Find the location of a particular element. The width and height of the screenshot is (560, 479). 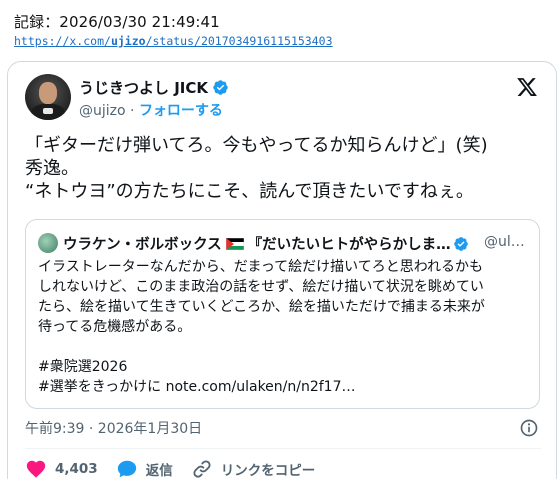

info-icon is located at coordinates (529, 428).